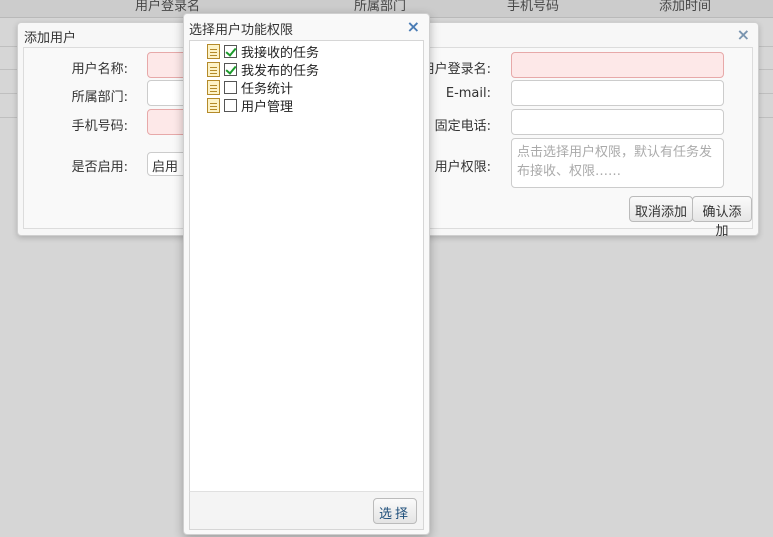 This screenshot has width=773, height=537. What do you see at coordinates (241, 30) in the screenshot?
I see `dialog-title: 选择用户功能权限` at bounding box center [241, 30].